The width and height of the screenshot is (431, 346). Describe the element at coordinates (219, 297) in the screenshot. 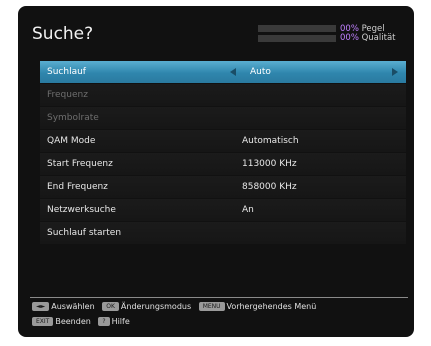

I see `footer-divider` at that location.